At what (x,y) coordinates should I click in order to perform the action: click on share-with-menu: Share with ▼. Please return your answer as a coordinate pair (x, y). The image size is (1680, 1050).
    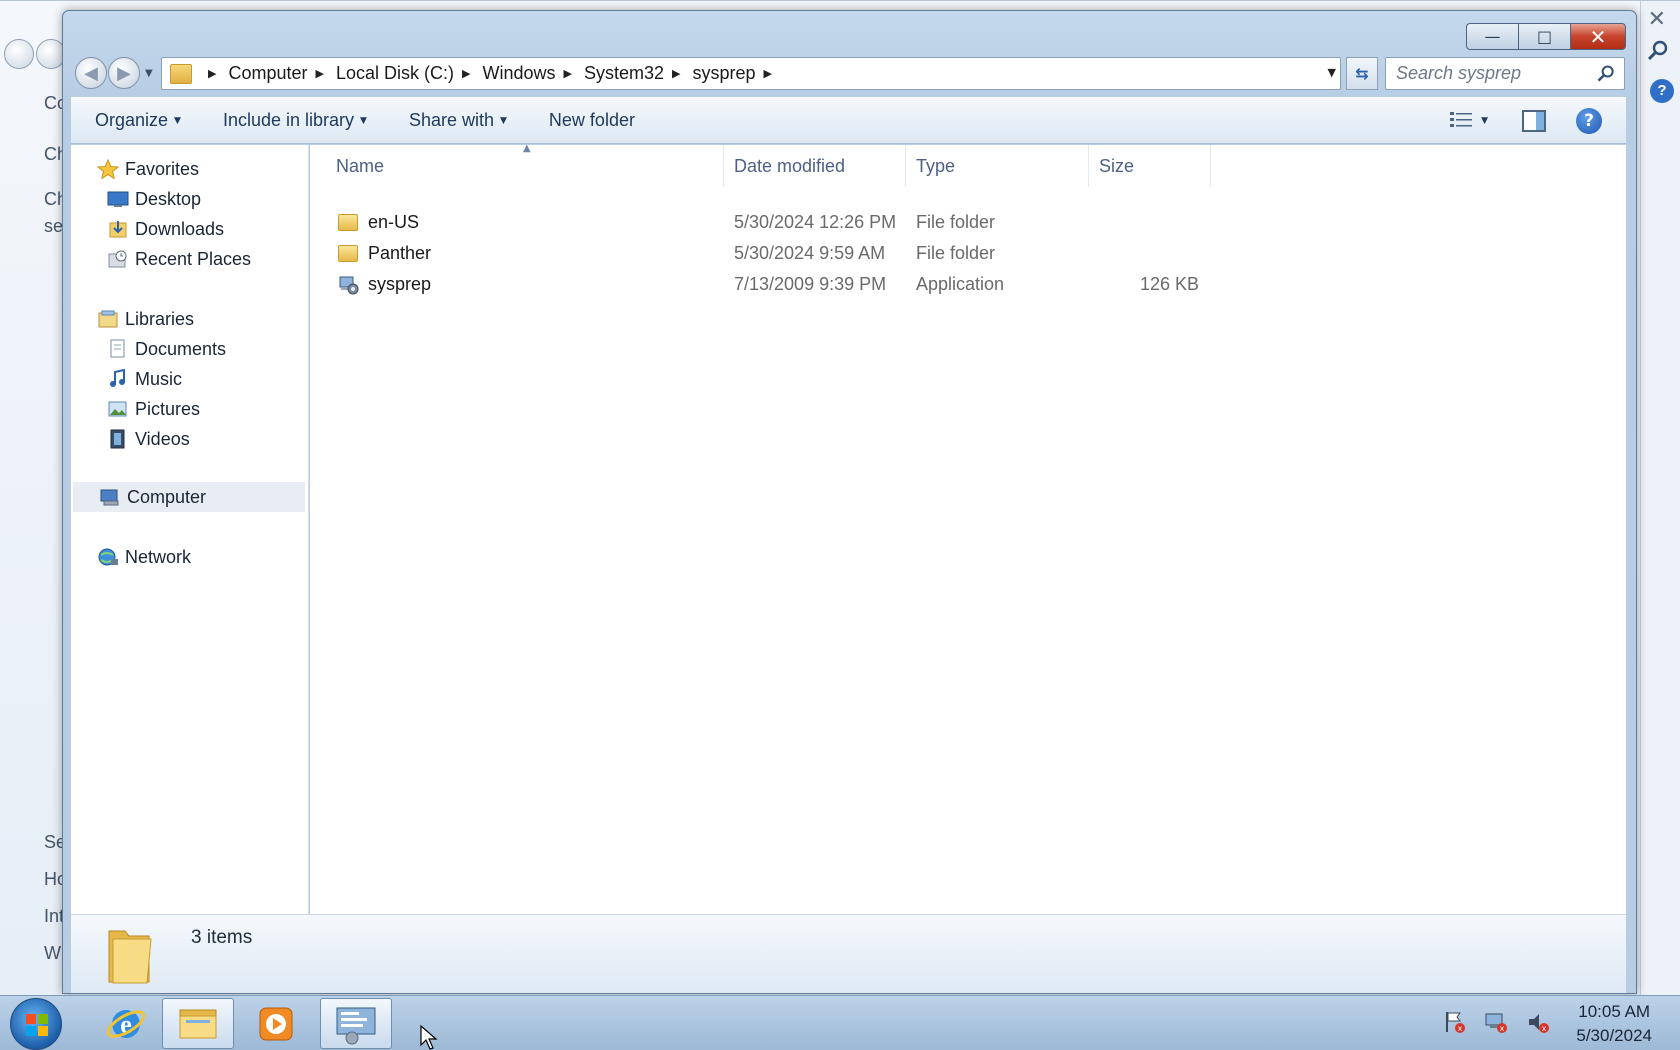
    Looking at the image, I should click on (453, 120).